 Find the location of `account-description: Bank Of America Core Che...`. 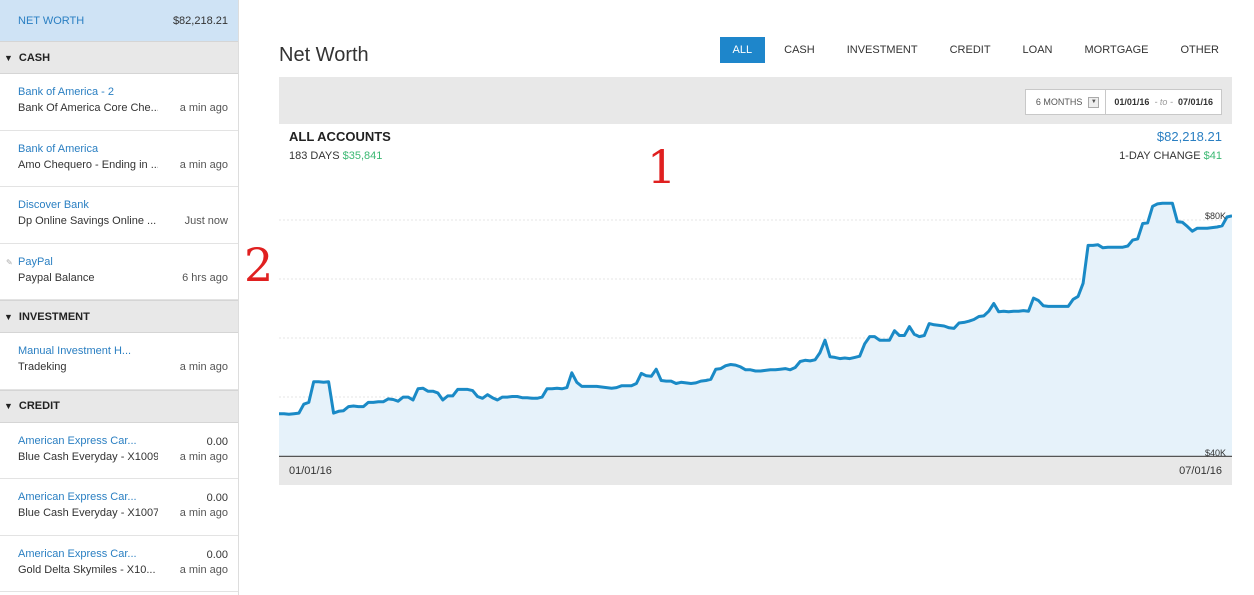

account-description: Bank Of America Core Che... is located at coordinates (88, 108).